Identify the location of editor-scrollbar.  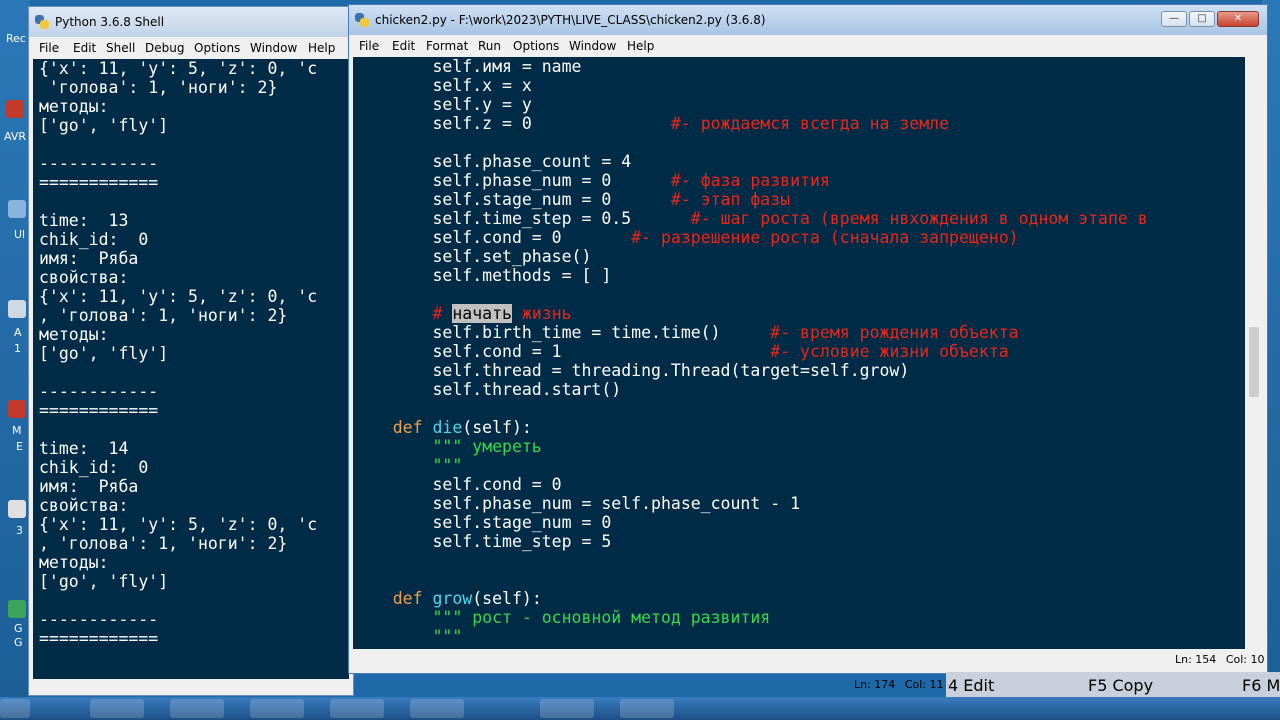
(1254, 353).